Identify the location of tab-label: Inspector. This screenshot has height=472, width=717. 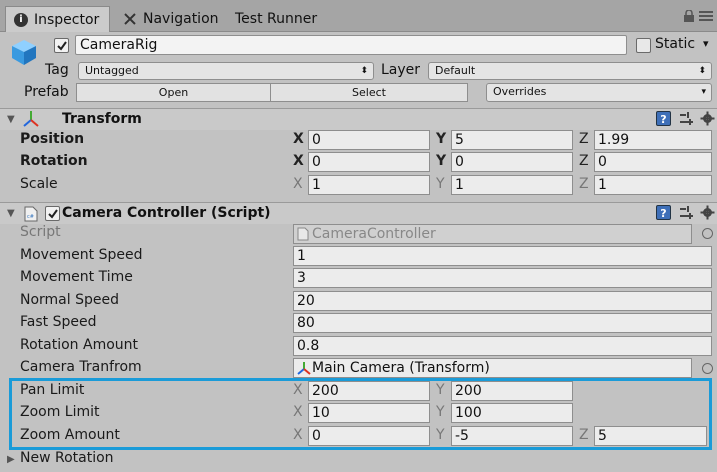
(67, 19).